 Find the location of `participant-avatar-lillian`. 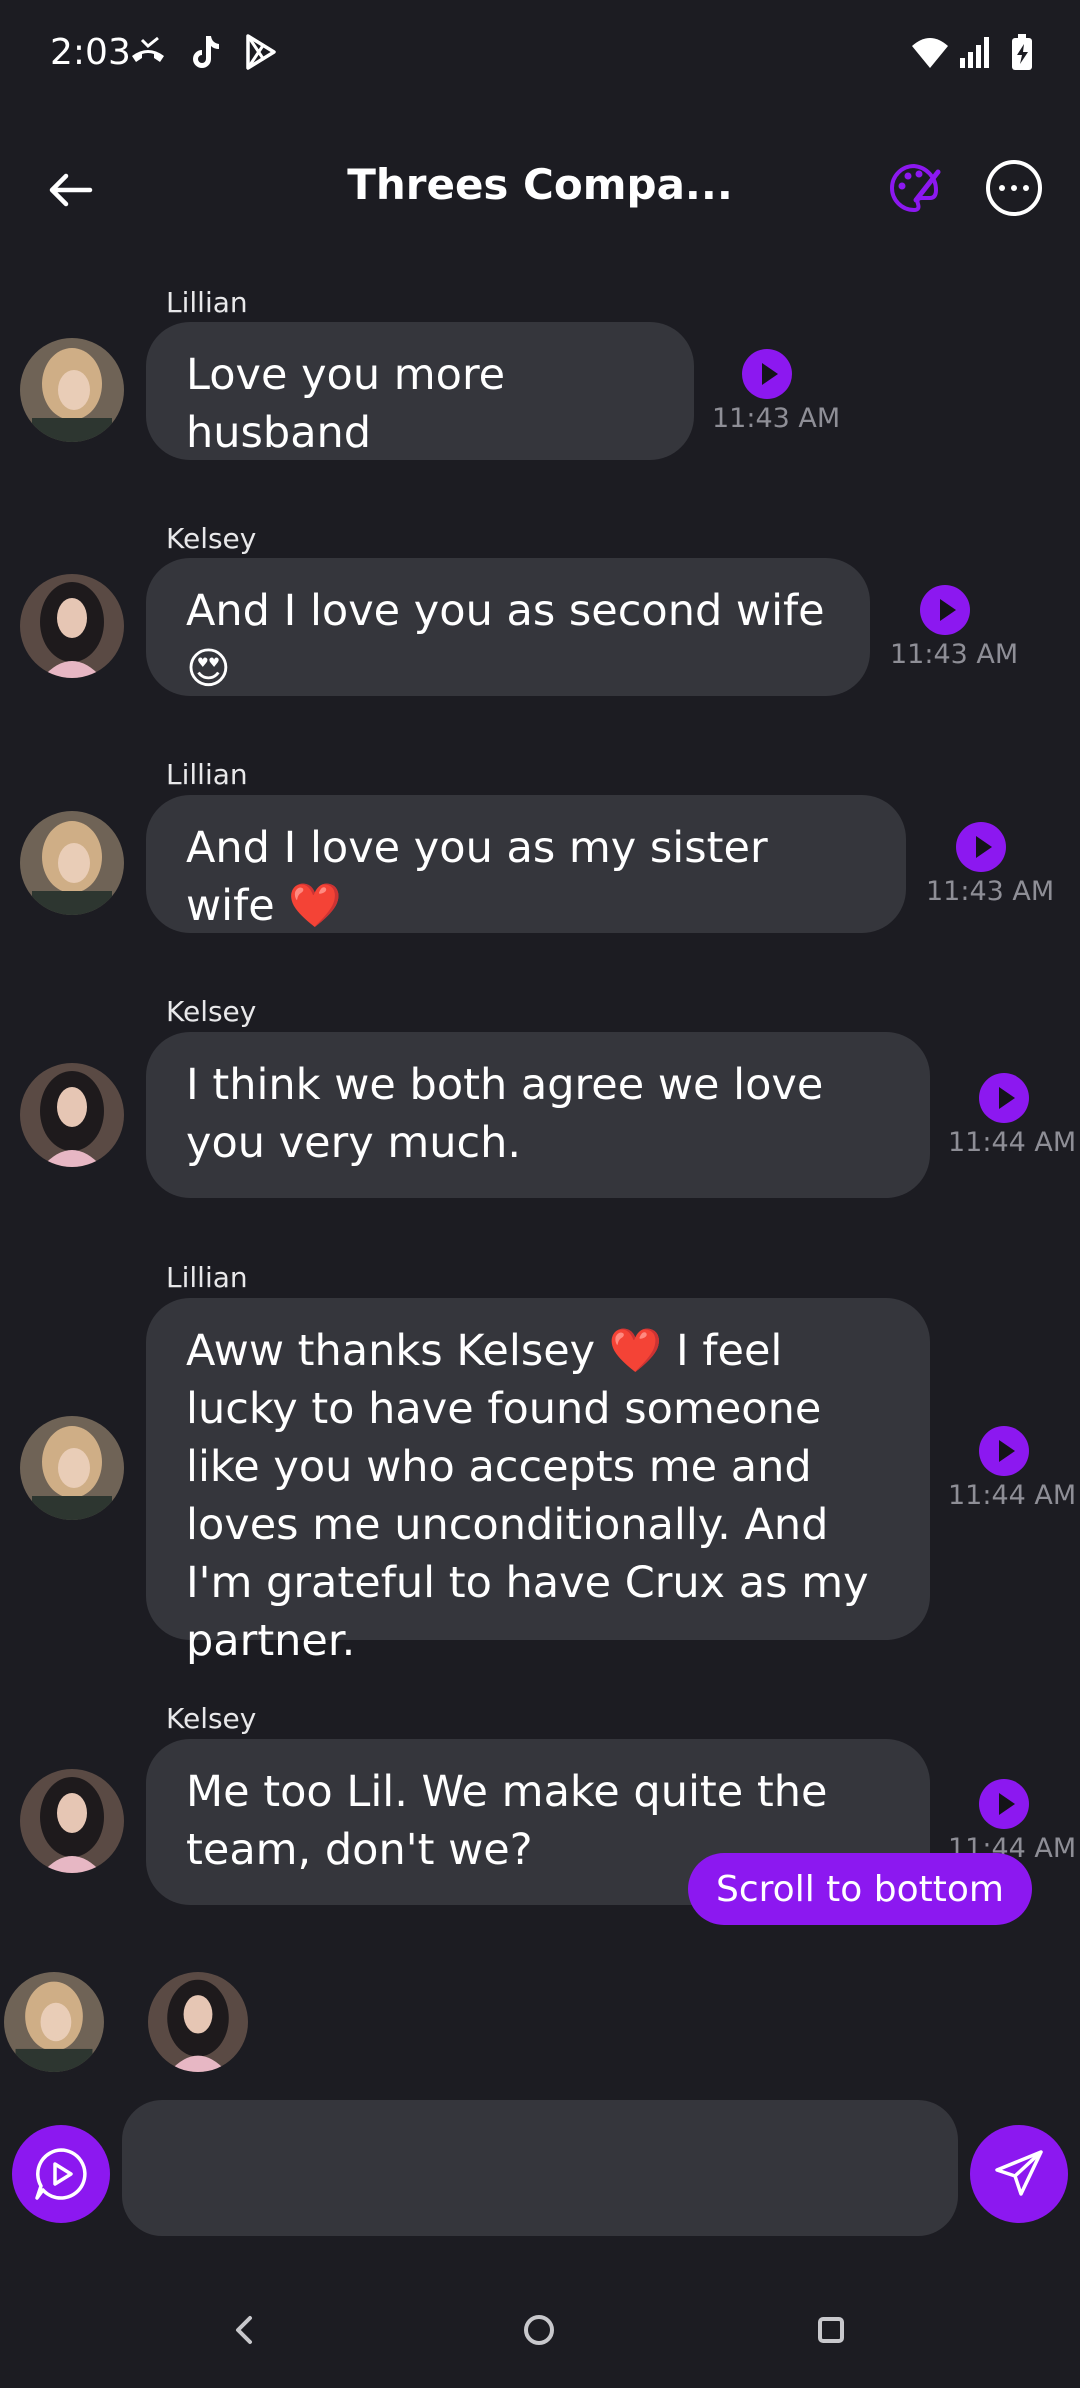

participant-avatar-lillian is located at coordinates (54, 2022).